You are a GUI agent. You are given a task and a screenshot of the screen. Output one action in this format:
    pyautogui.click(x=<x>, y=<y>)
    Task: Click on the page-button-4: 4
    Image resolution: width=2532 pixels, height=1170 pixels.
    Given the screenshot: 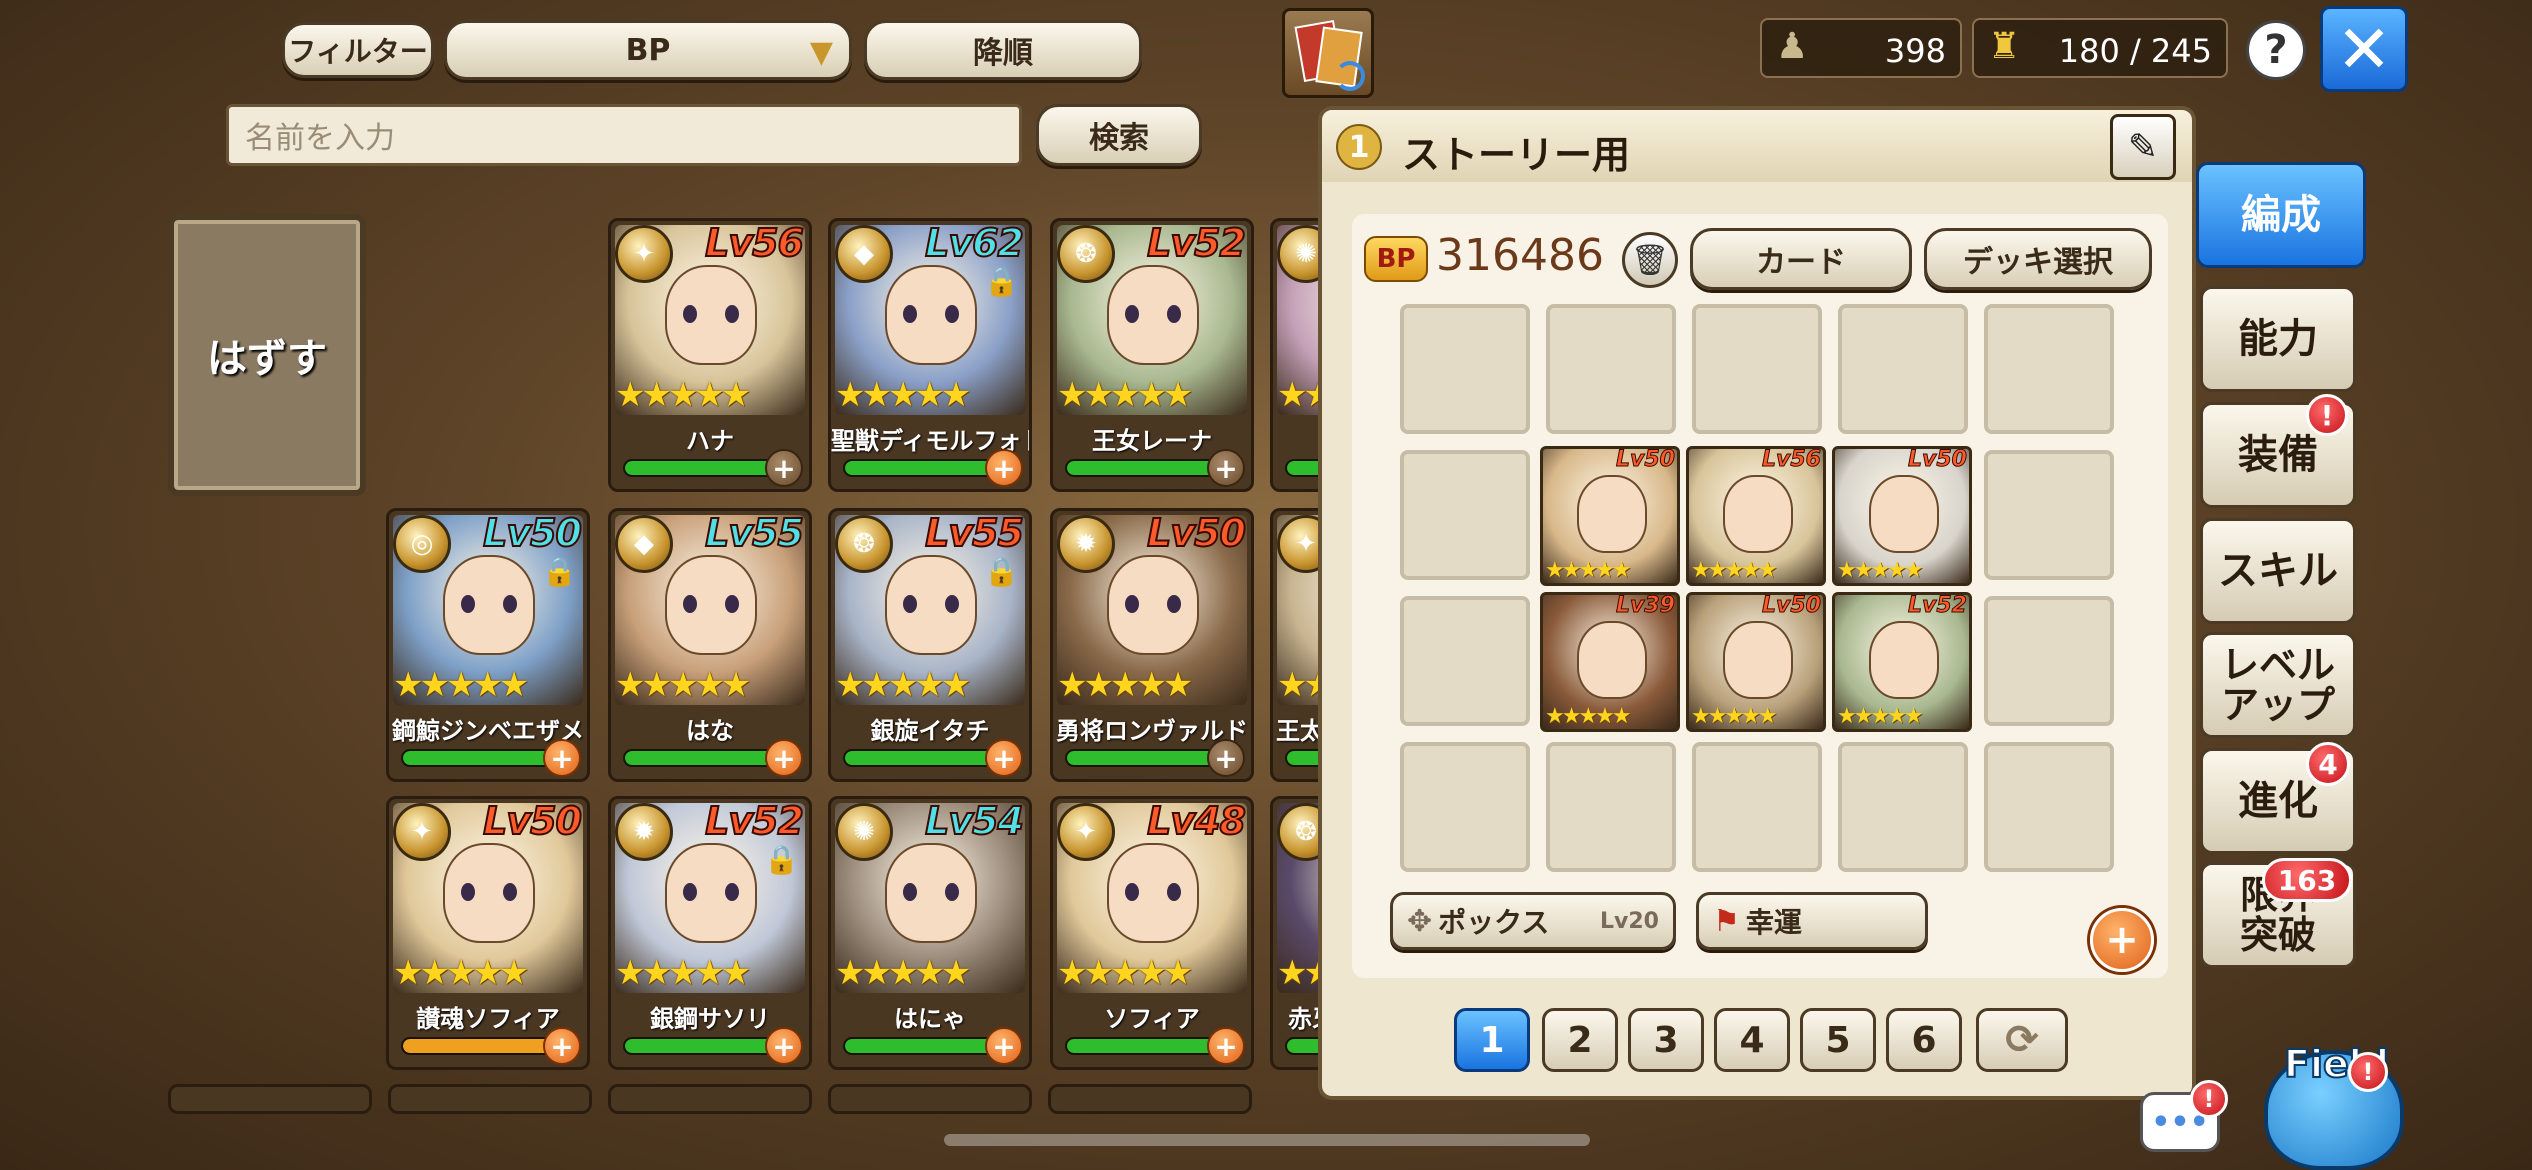 What is the action you would take?
    pyautogui.click(x=1752, y=1040)
    